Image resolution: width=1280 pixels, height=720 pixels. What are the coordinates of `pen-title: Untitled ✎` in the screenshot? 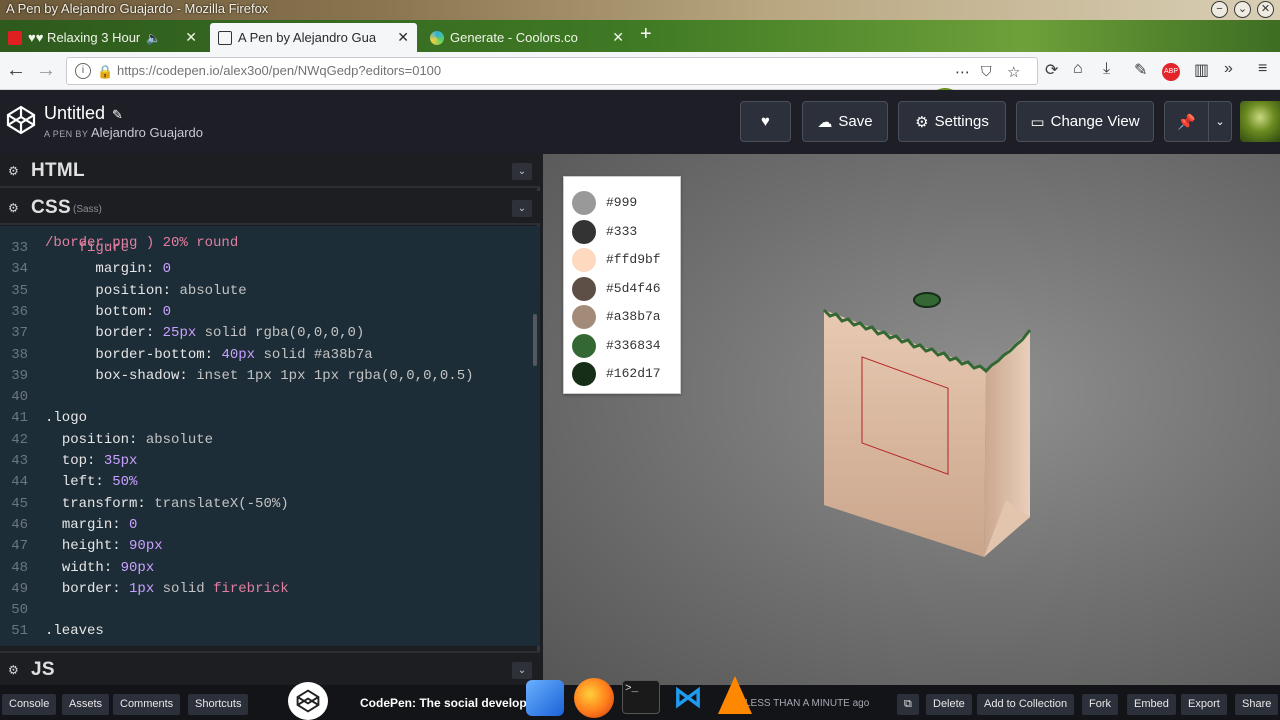 It's located at (83, 113).